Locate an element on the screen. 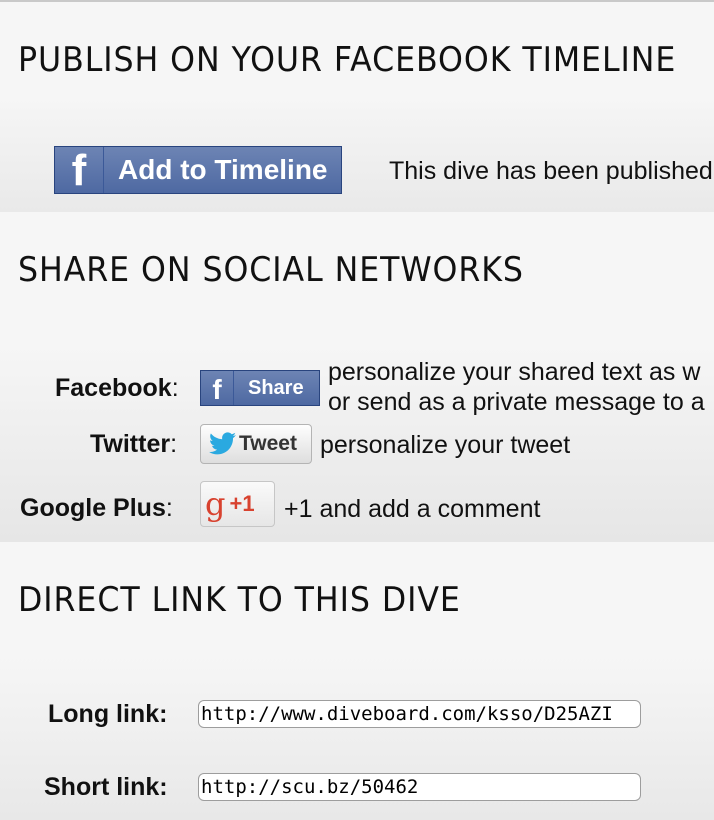 This screenshot has height=820, width=714. add-to-timeline-button: f Add to Timeline is located at coordinates (198, 170).